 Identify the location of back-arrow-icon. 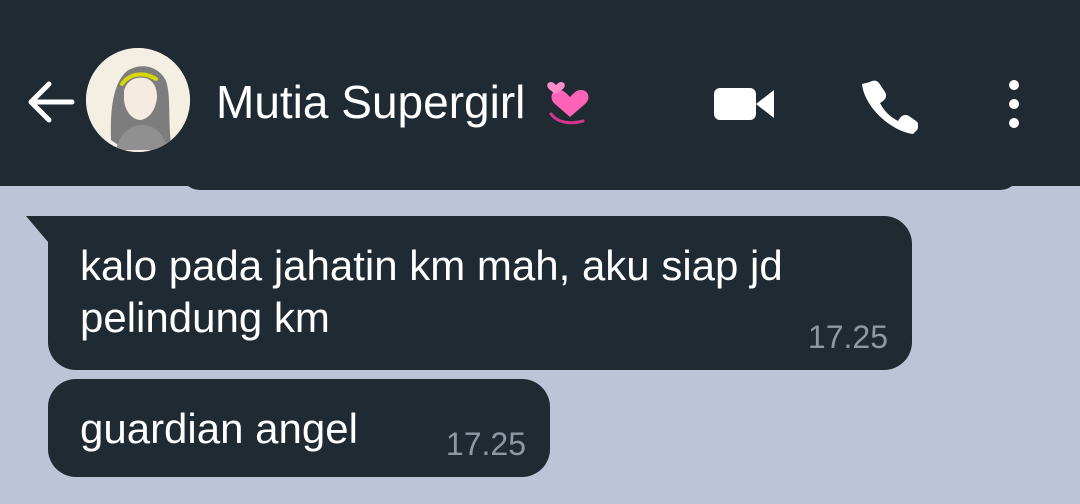
(50, 102).